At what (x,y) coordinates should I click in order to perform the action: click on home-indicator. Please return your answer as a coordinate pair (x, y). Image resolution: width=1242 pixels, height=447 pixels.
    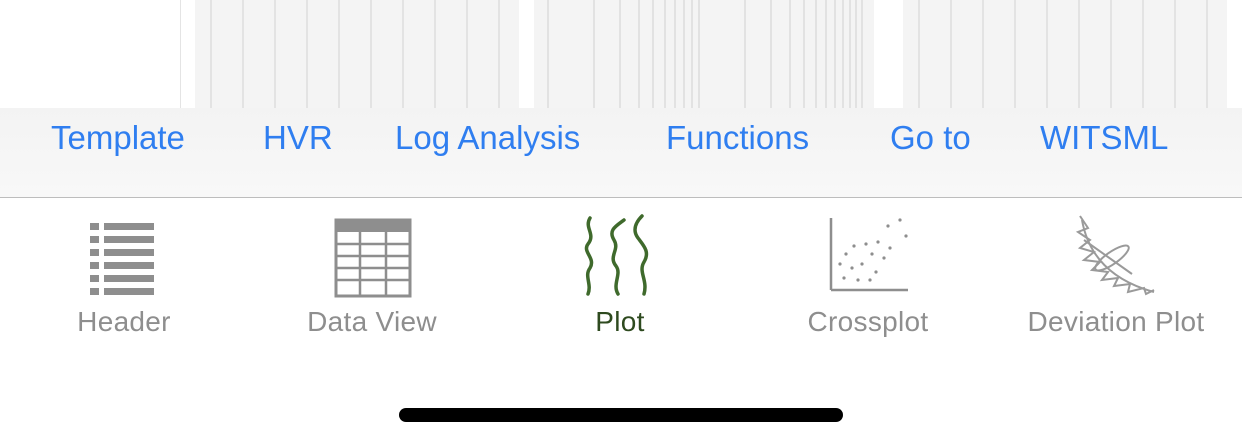
    Looking at the image, I should click on (621, 415).